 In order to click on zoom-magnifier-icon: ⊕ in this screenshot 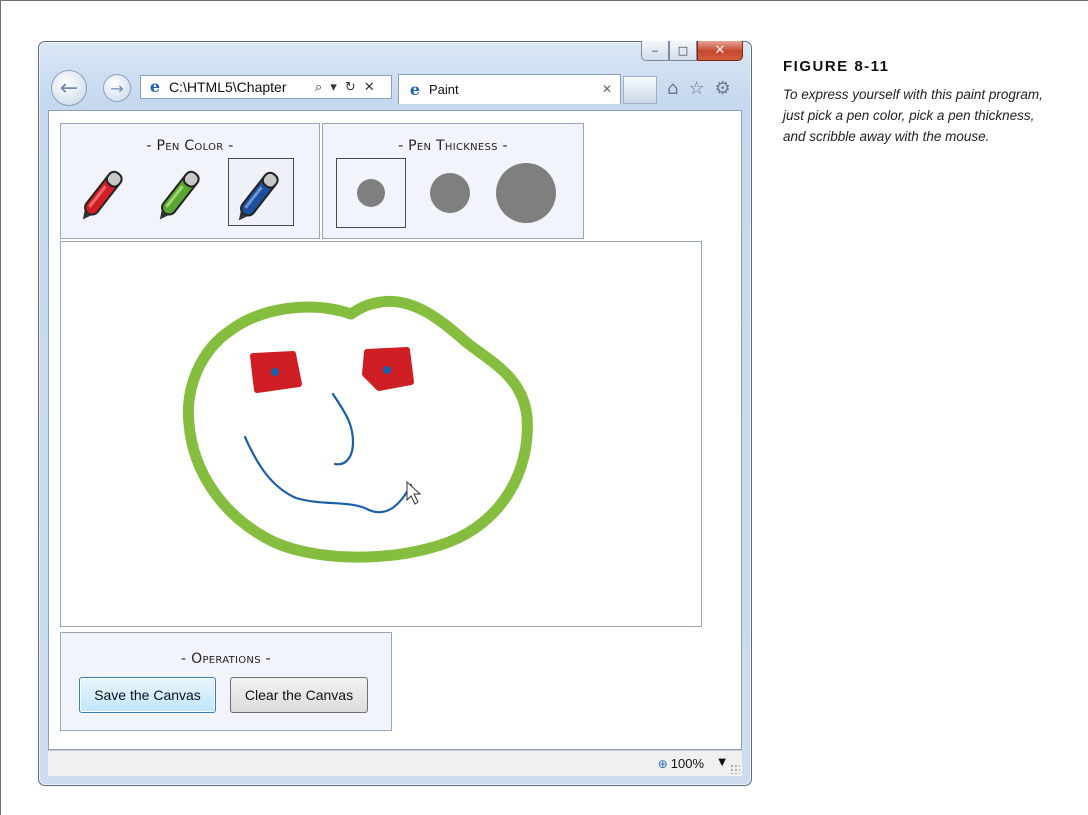, I will do `click(662, 763)`.